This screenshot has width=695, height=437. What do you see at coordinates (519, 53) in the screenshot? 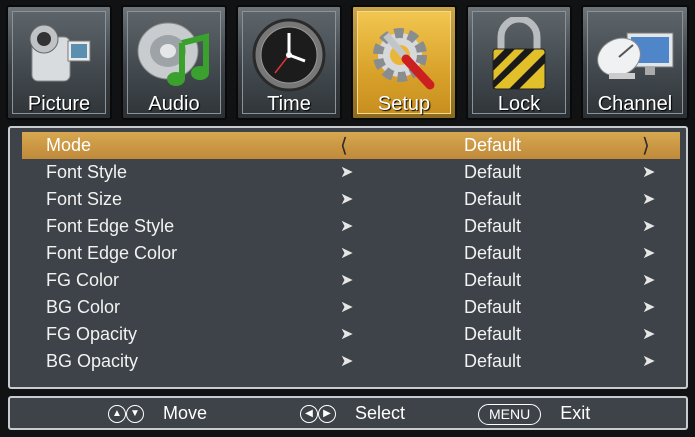
I see `padlock-icon` at bounding box center [519, 53].